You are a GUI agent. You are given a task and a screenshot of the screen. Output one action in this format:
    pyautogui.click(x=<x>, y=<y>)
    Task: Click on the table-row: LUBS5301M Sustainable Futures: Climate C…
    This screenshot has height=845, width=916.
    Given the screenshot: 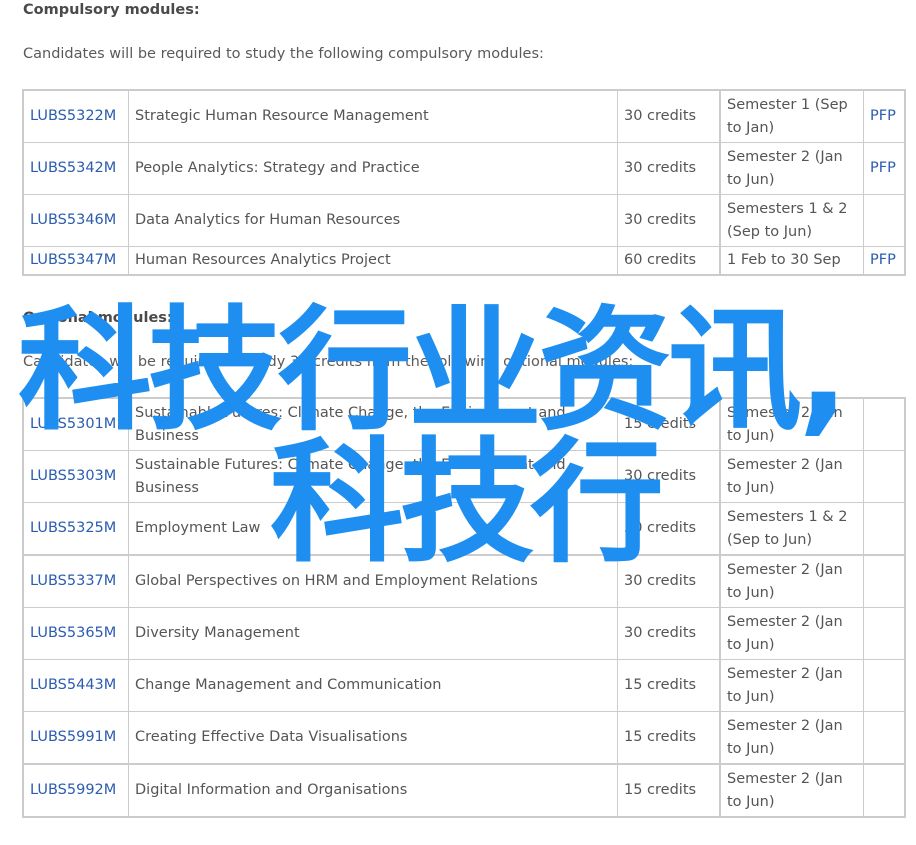 What is the action you would take?
    pyautogui.click(x=464, y=424)
    